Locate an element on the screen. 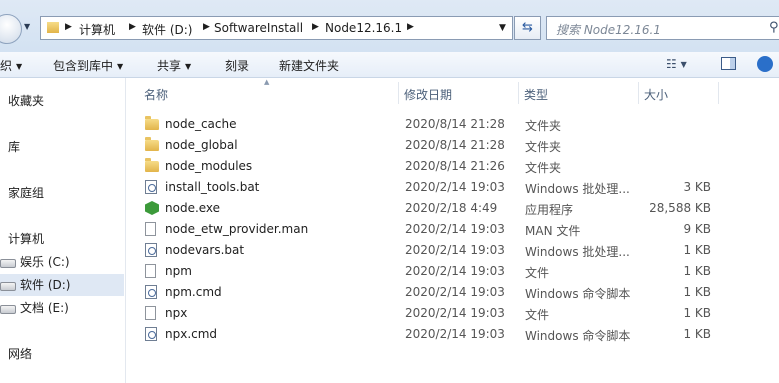 The width and height of the screenshot is (779, 383). sidebar-item-libraries: 库 is located at coordinates (62, 147).